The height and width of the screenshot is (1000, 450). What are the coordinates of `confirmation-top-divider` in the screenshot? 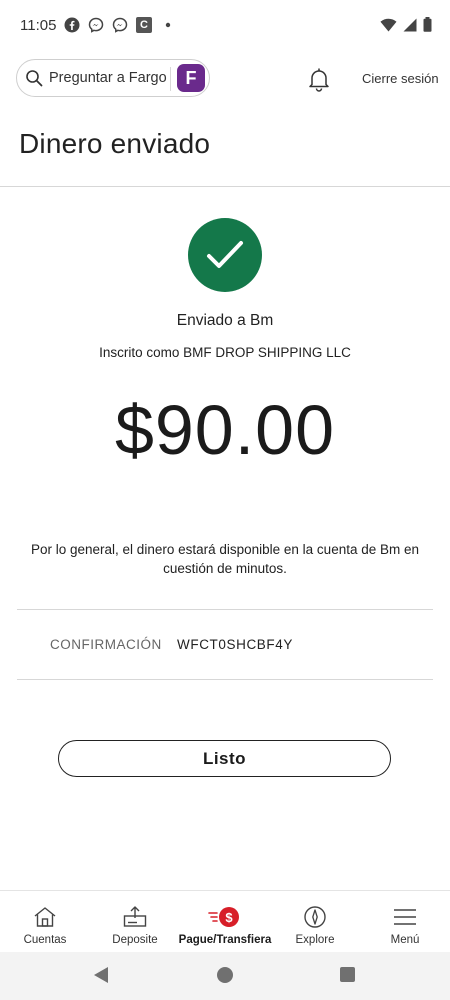 It's located at (225, 609).